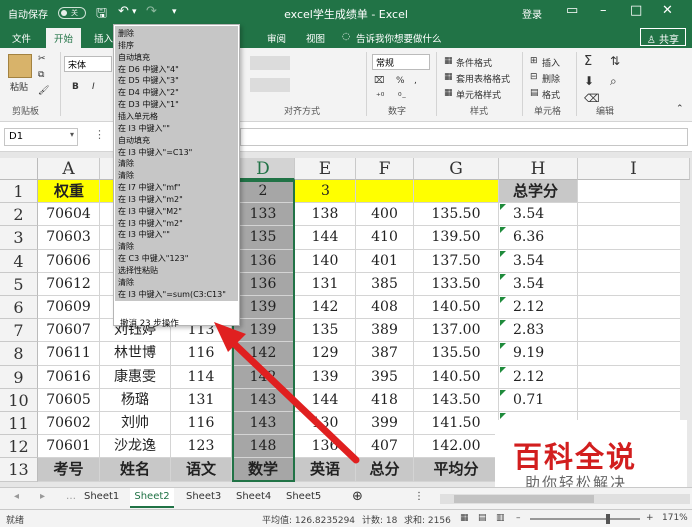 The height and width of the screenshot is (527, 692). What do you see at coordinates (538, 331) in the screenshot?
I see `cell-h7: 2.83` at bounding box center [538, 331].